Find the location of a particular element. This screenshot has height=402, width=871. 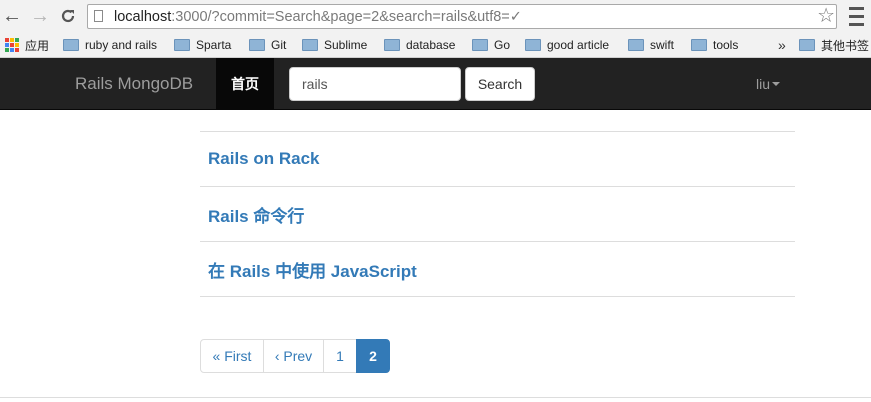

search-button: Search is located at coordinates (500, 84).